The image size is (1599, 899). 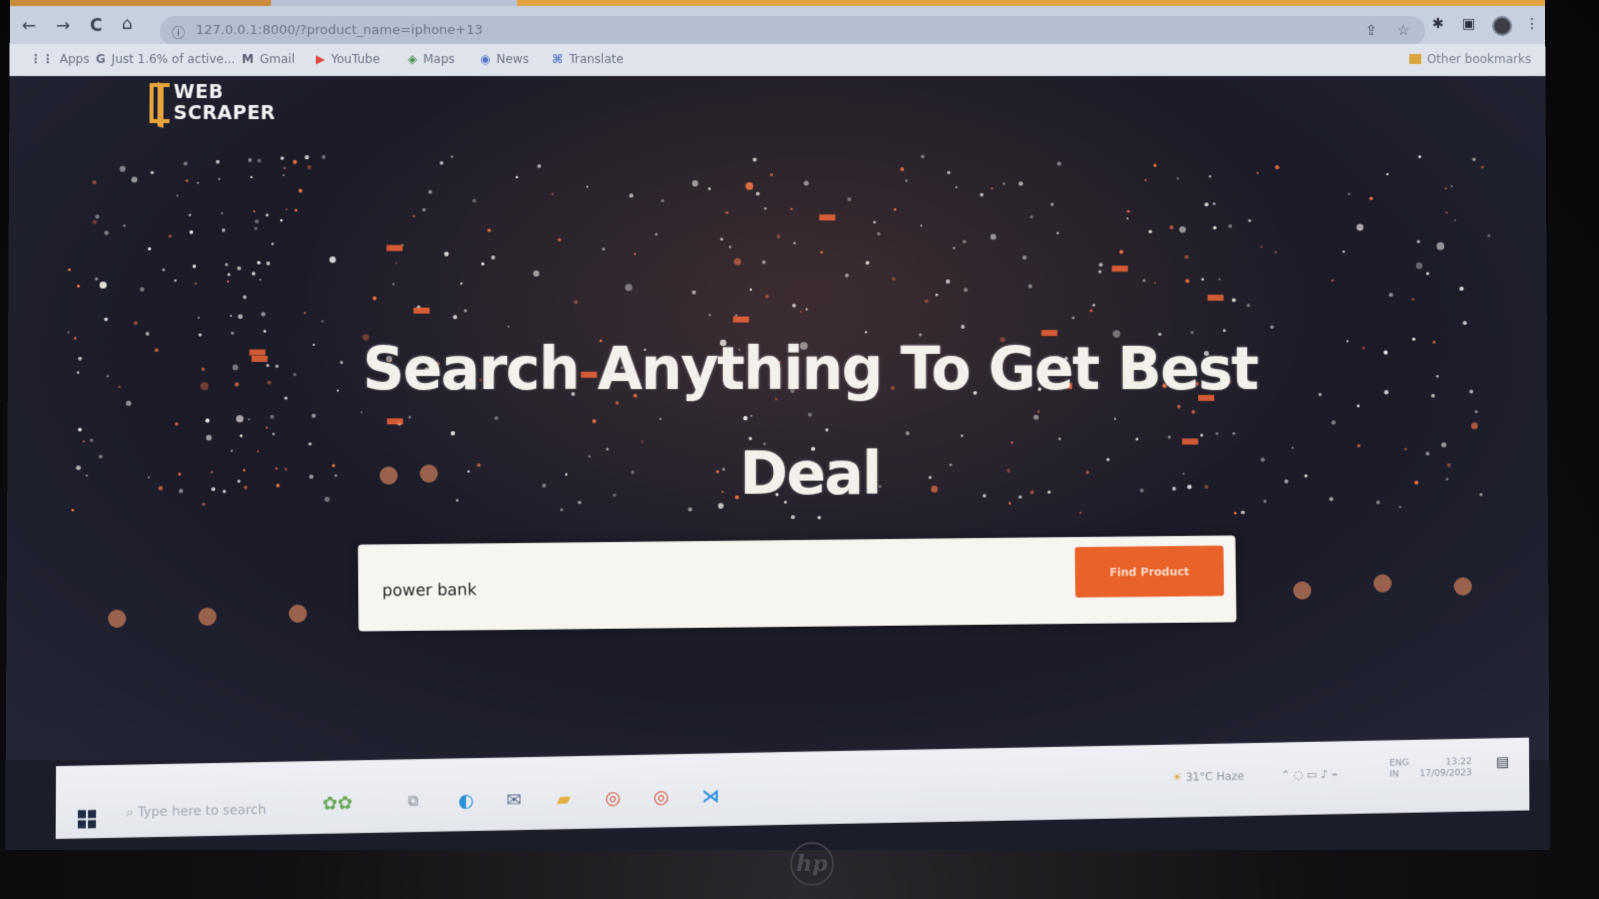 I want to click on bookmark-translate: ⌘ Translate, so click(x=588, y=59).